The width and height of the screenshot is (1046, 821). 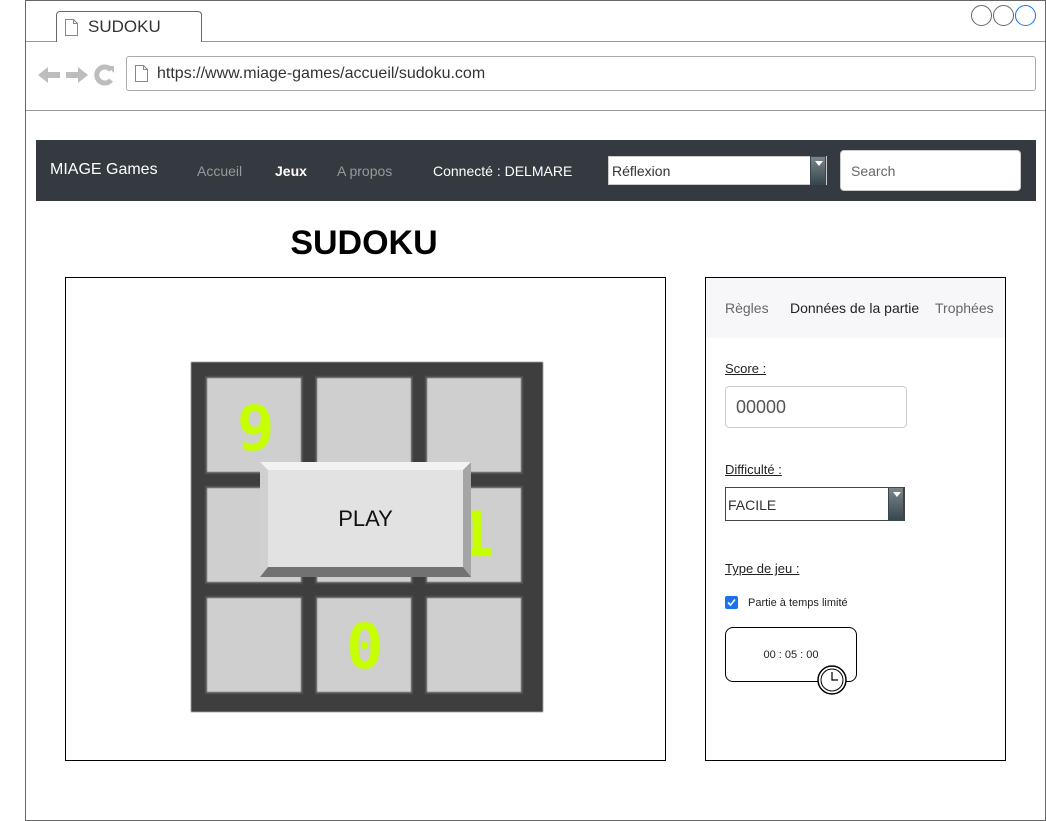 What do you see at coordinates (364, 171) in the screenshot?
I see `nav-link-a-propos: A propos` at bounding box center [364, 171].